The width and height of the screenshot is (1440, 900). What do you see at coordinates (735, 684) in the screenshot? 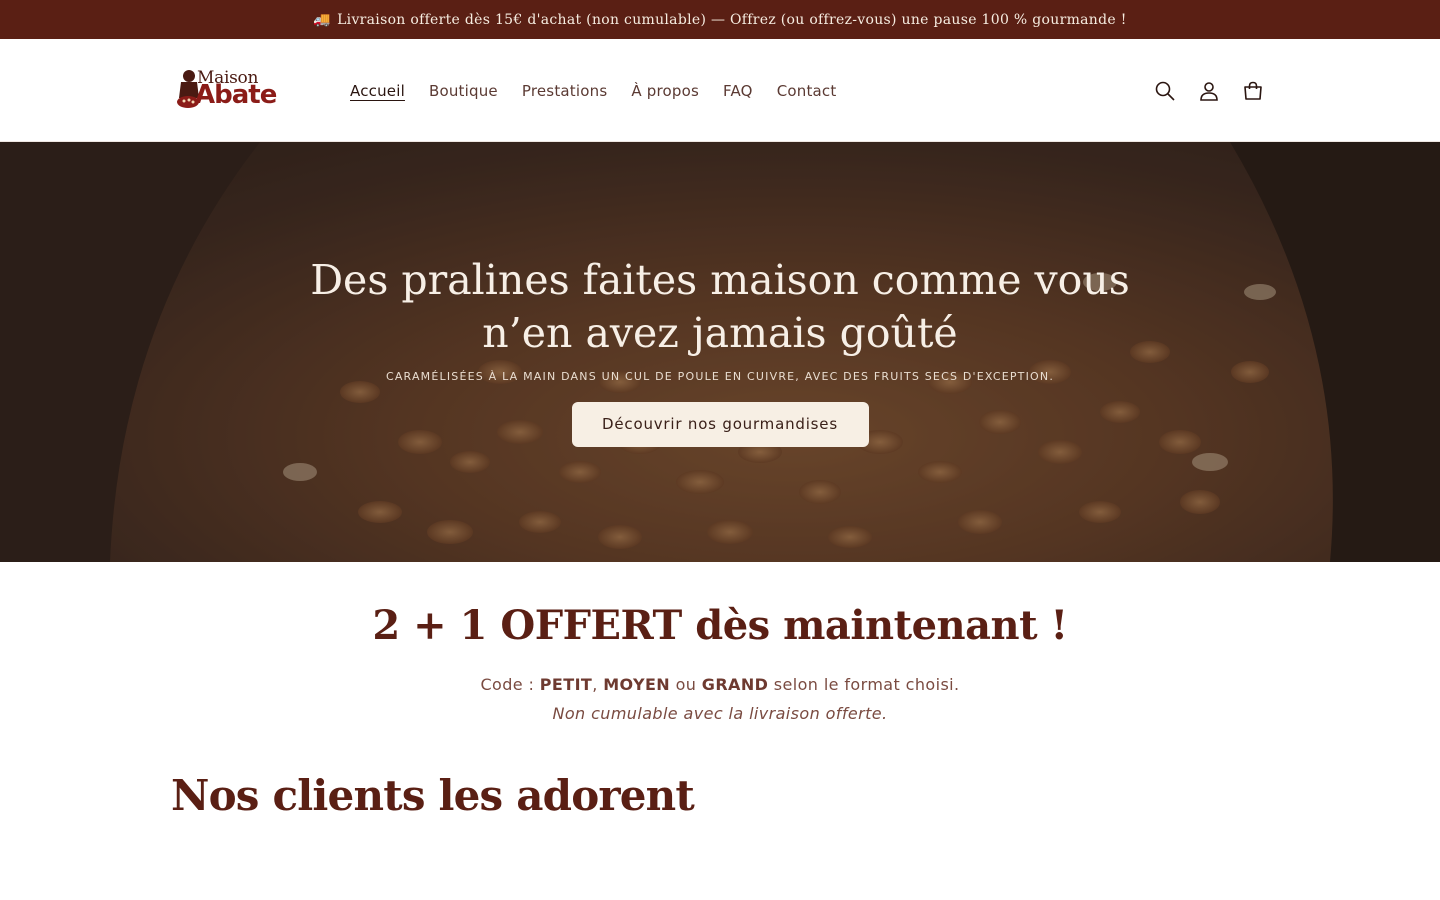
I see `promo-code-grand: GRAND` at bounding box center [735, 684].